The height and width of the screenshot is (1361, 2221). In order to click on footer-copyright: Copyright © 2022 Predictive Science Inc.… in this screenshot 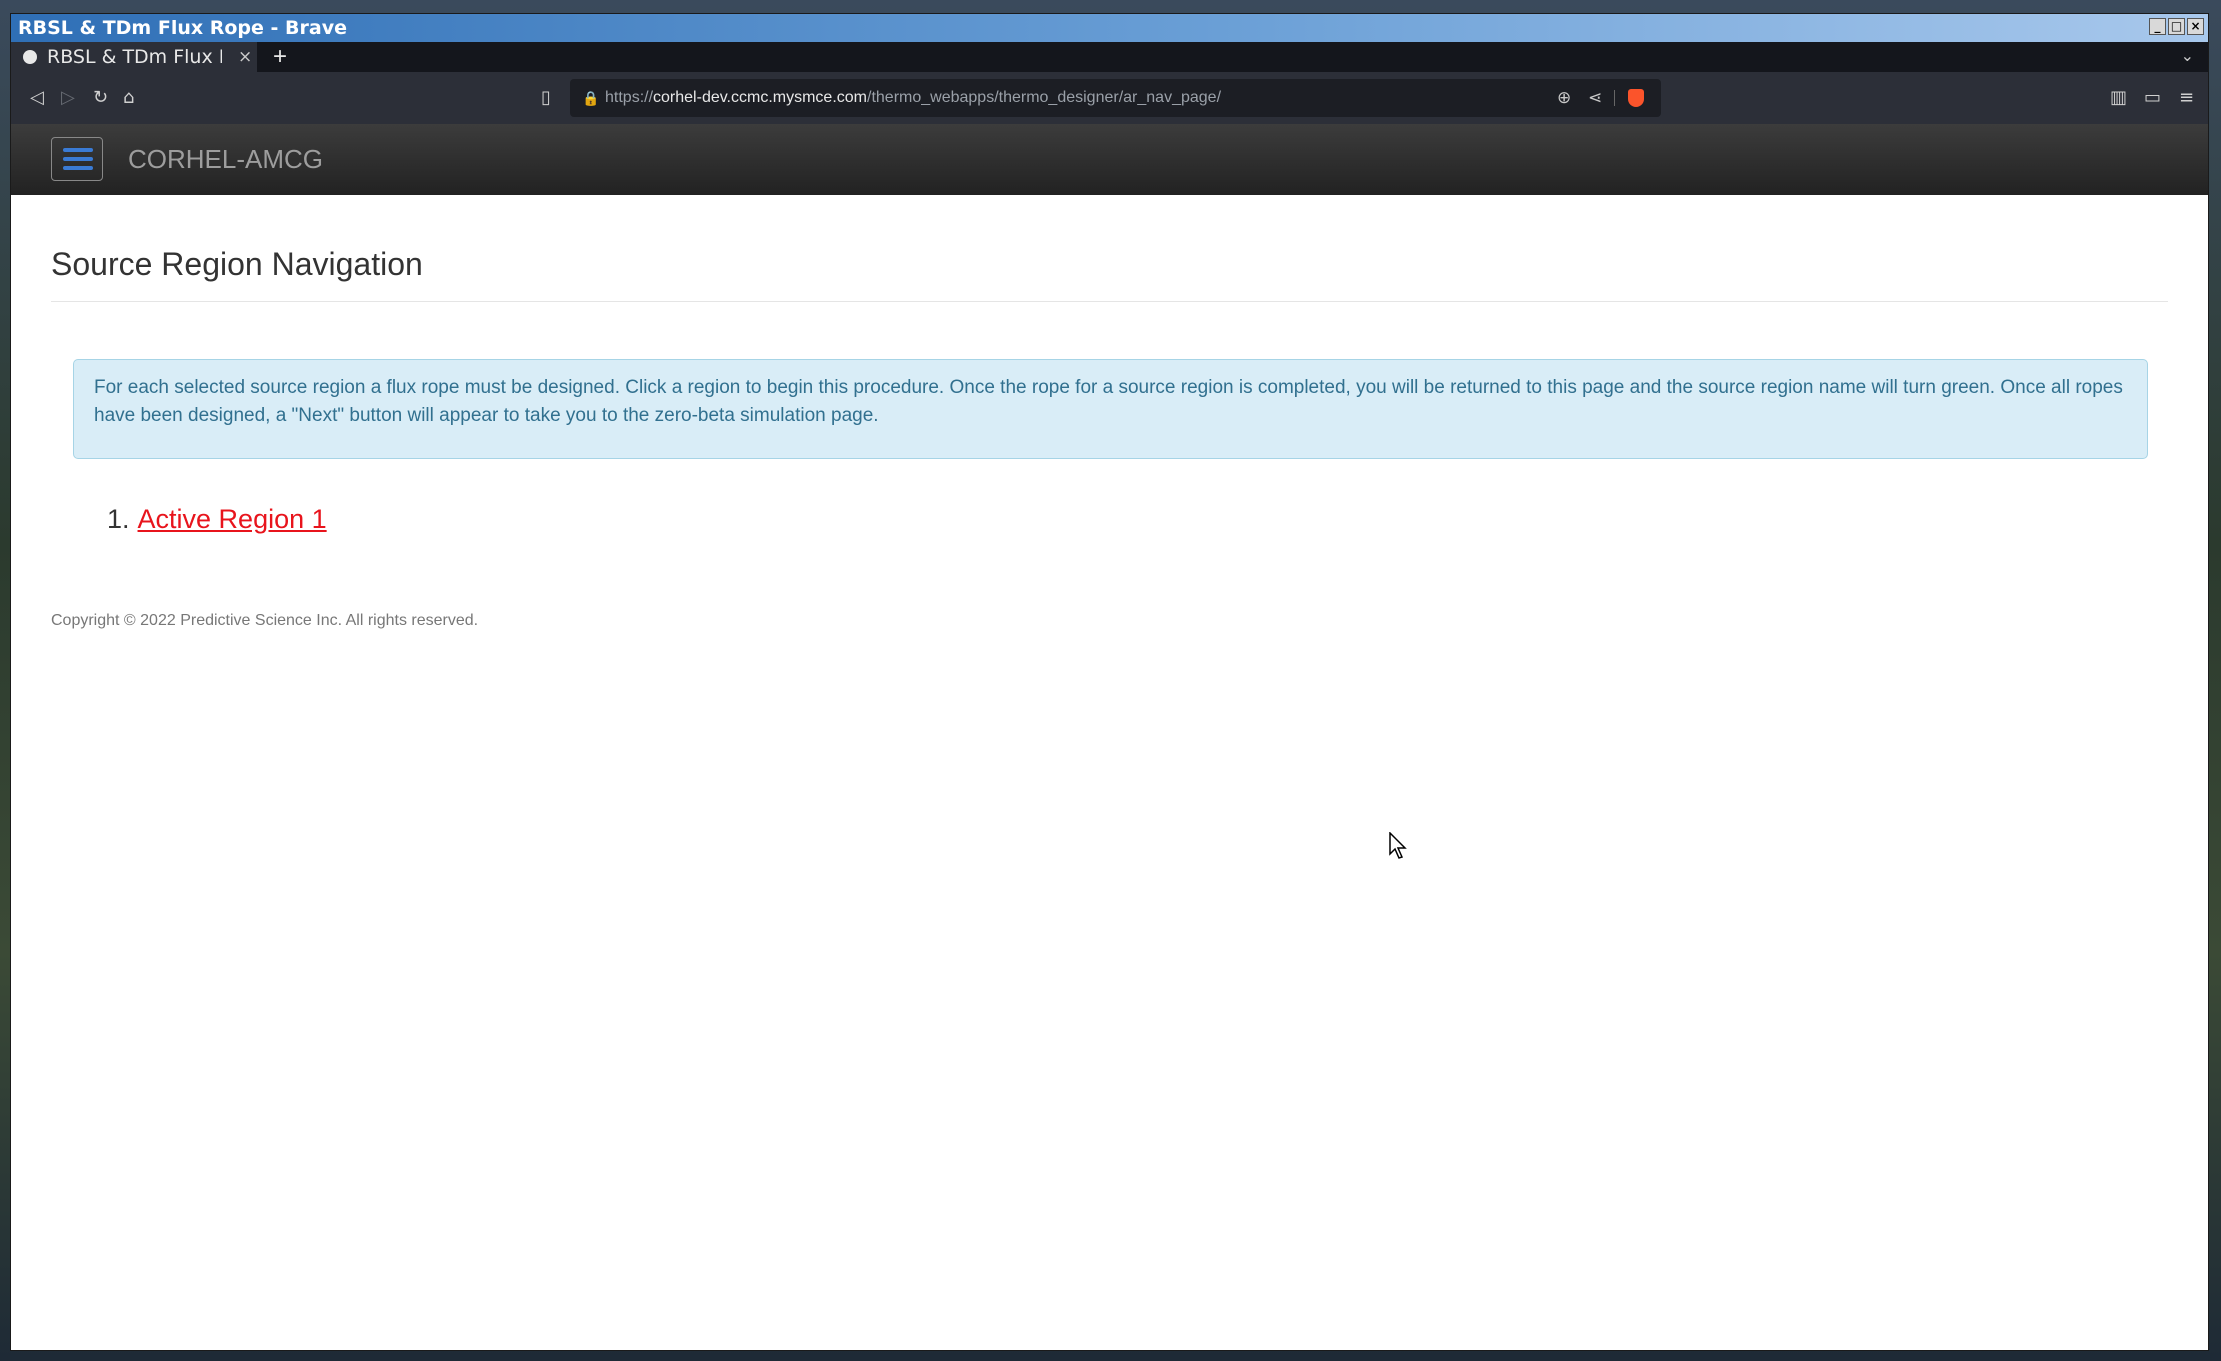, I will do `click(265, 620)`.